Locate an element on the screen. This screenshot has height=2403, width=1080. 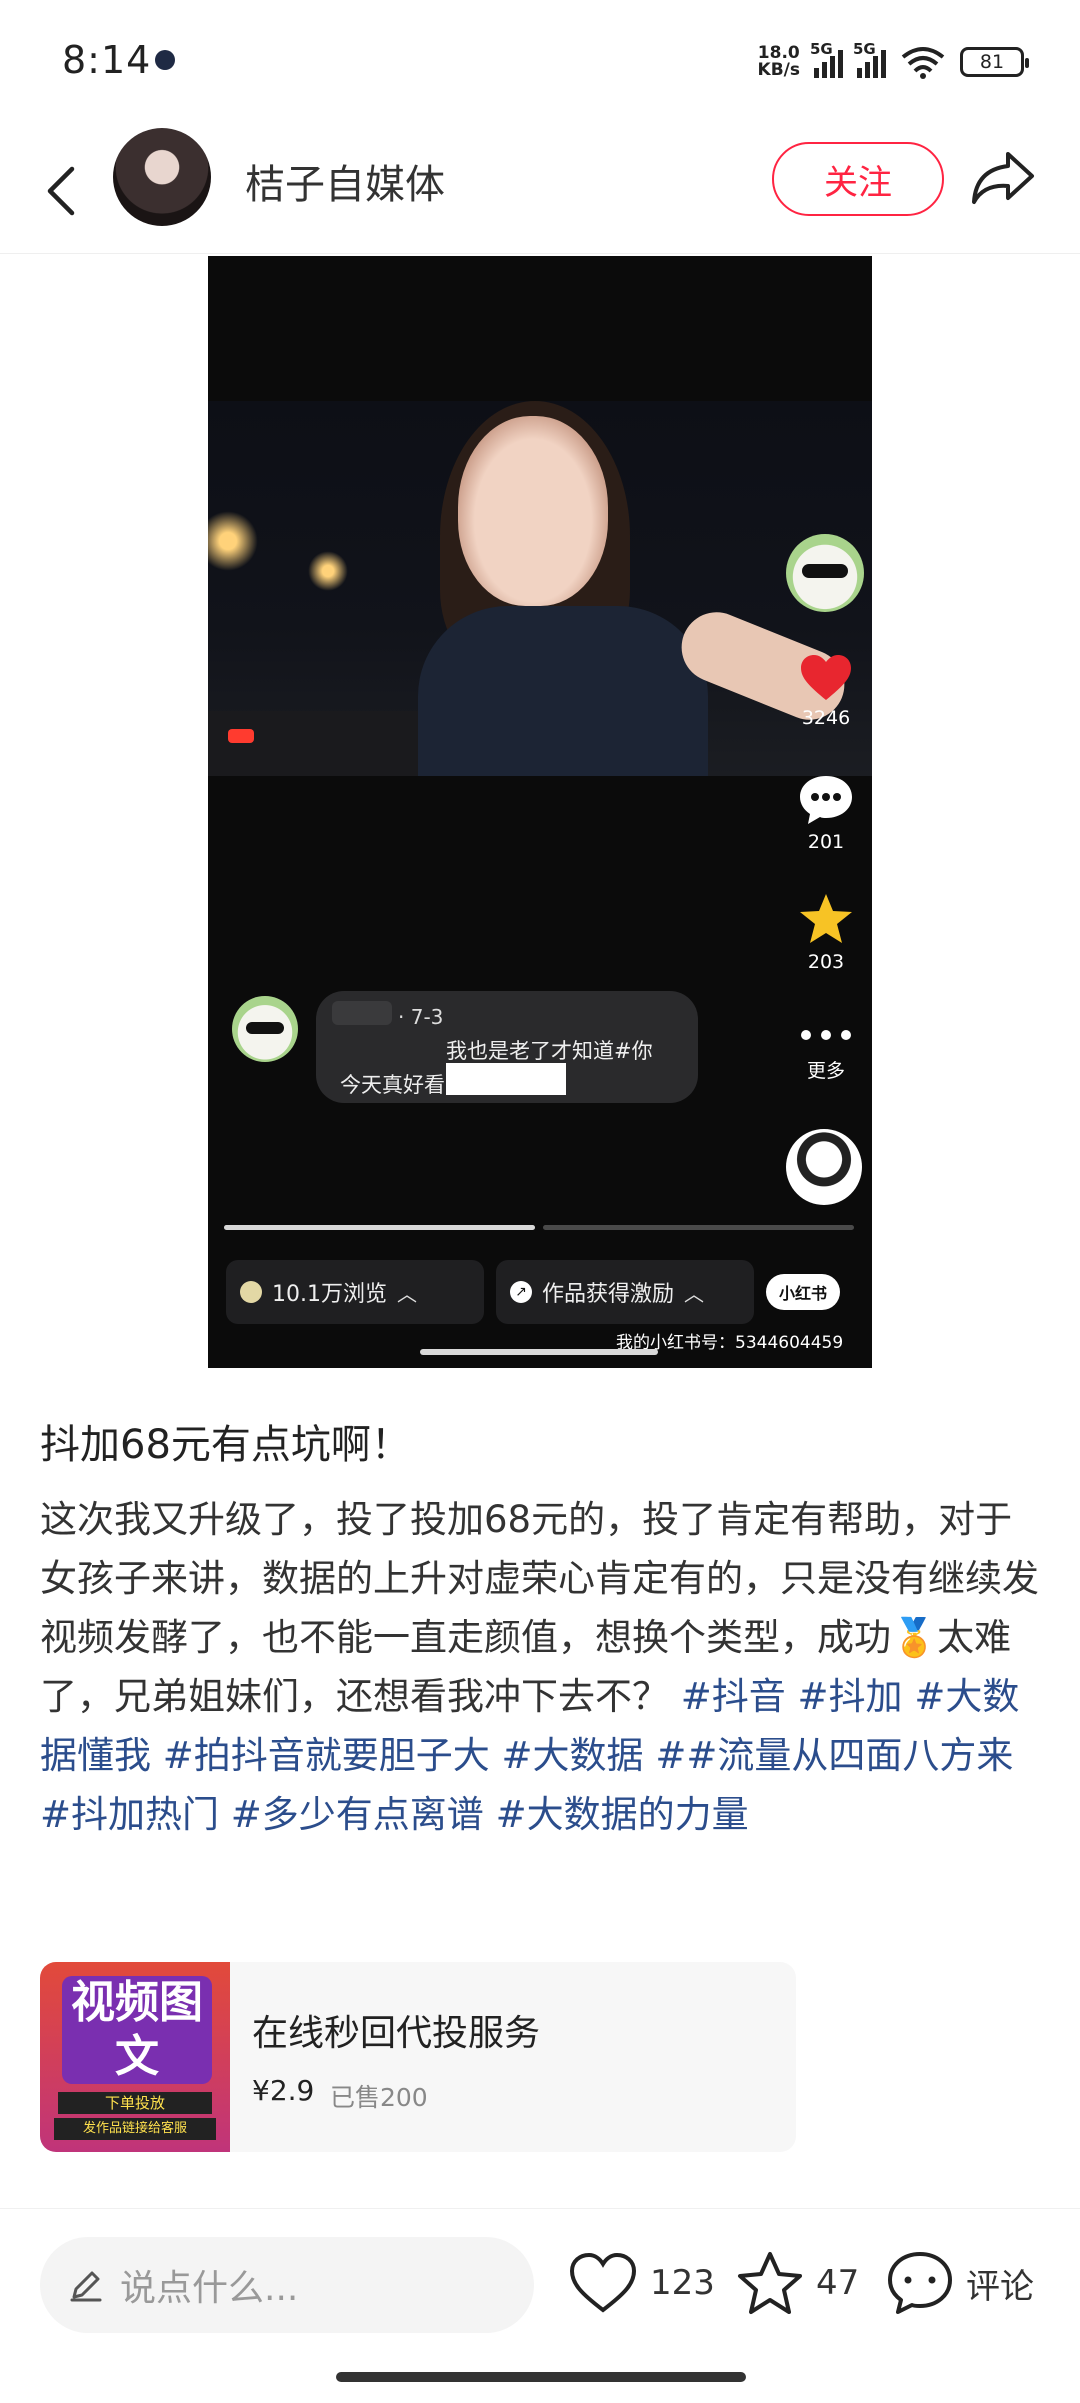
music-avatar is located at coordinates (826, 1167).